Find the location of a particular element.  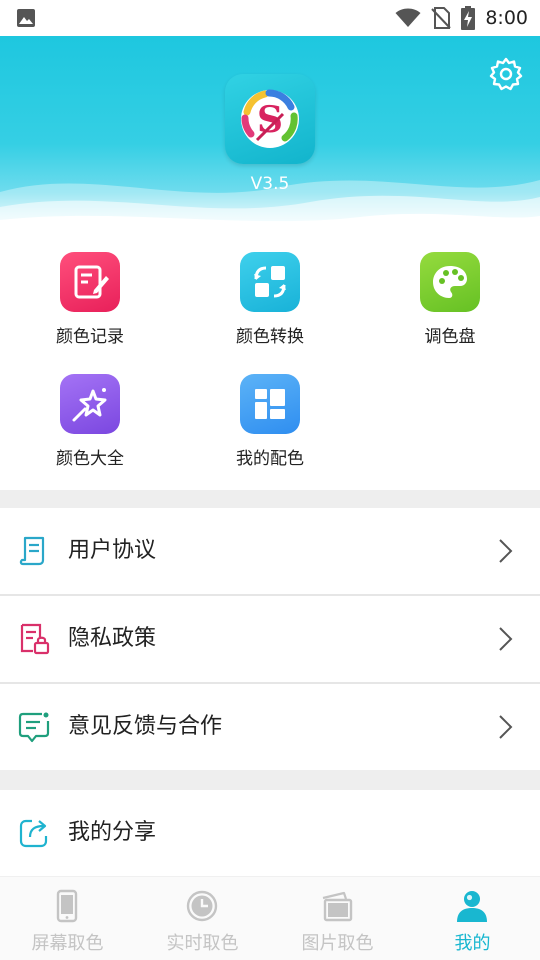

tool-color-record: 颜色记录 is located at coordinates (90, 299).